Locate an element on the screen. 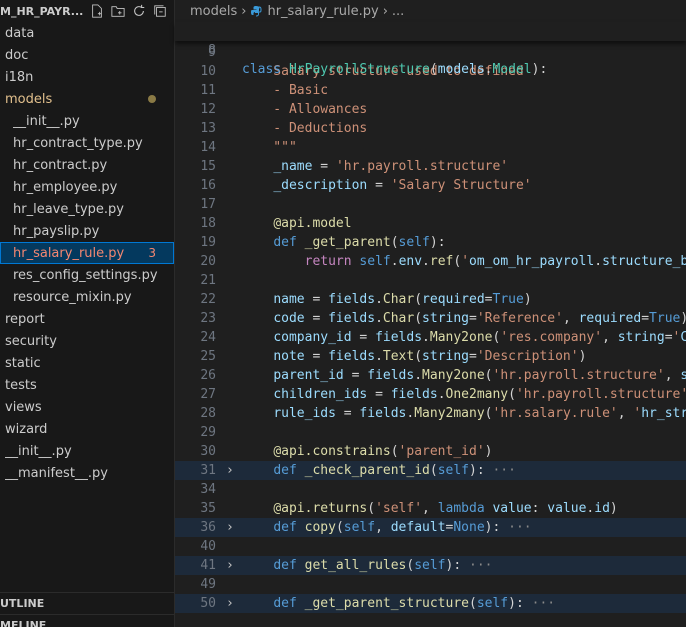  code-line: 14 """ is located at coordinates (430, 147).